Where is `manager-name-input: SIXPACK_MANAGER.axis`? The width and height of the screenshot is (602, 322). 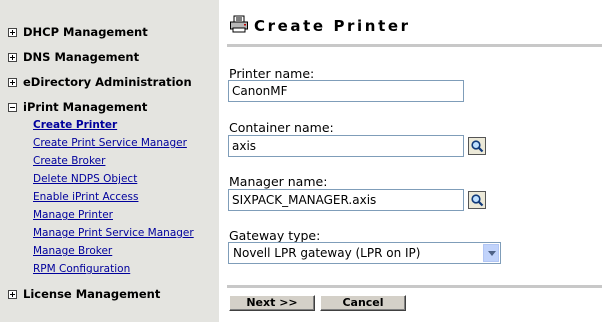
manager-name-input: SIXPACK_MANAGER.axis is located at coordinates (346, 200).